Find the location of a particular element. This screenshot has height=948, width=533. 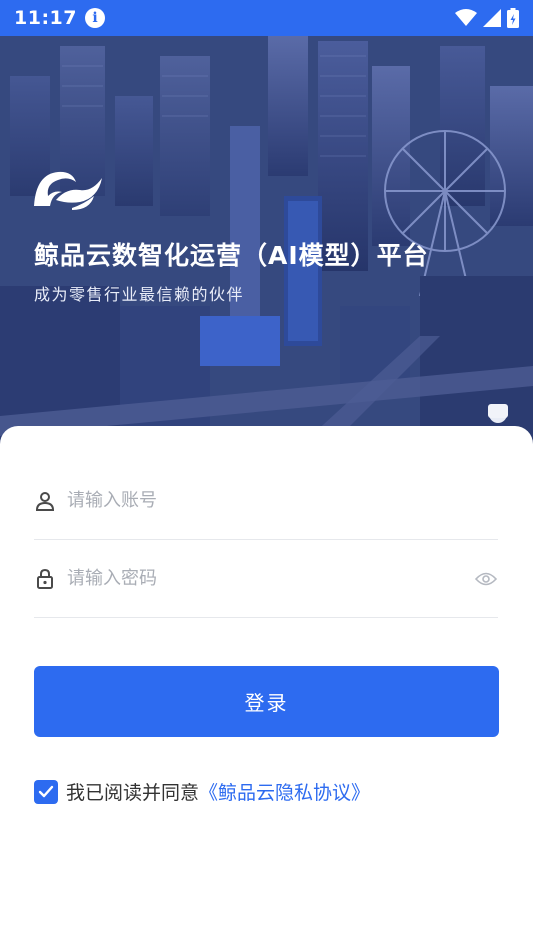

battery-icon is located at coordinates (513, 18).